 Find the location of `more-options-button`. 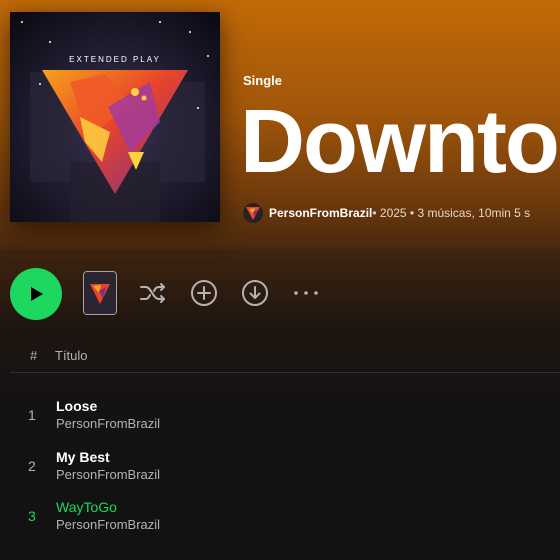

more-options-button is located at coordinates (306, 293).